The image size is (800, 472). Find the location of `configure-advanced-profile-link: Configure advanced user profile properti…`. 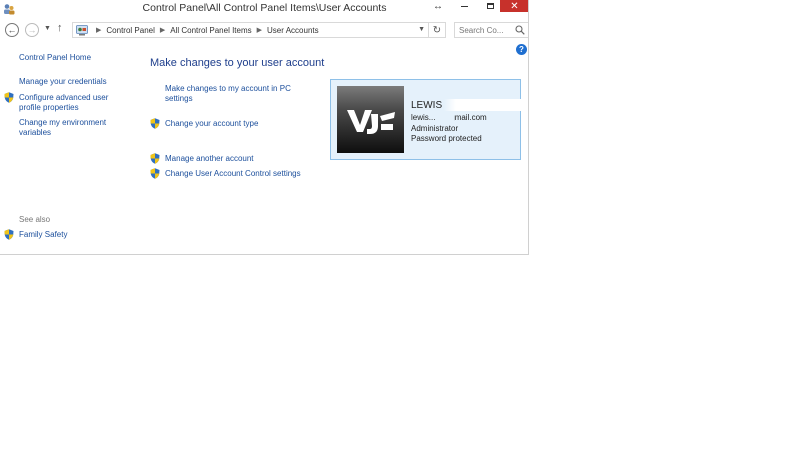

configure-advanced-profile-link: Configure advanced user profile properti… is located at coordinates (69, 102).